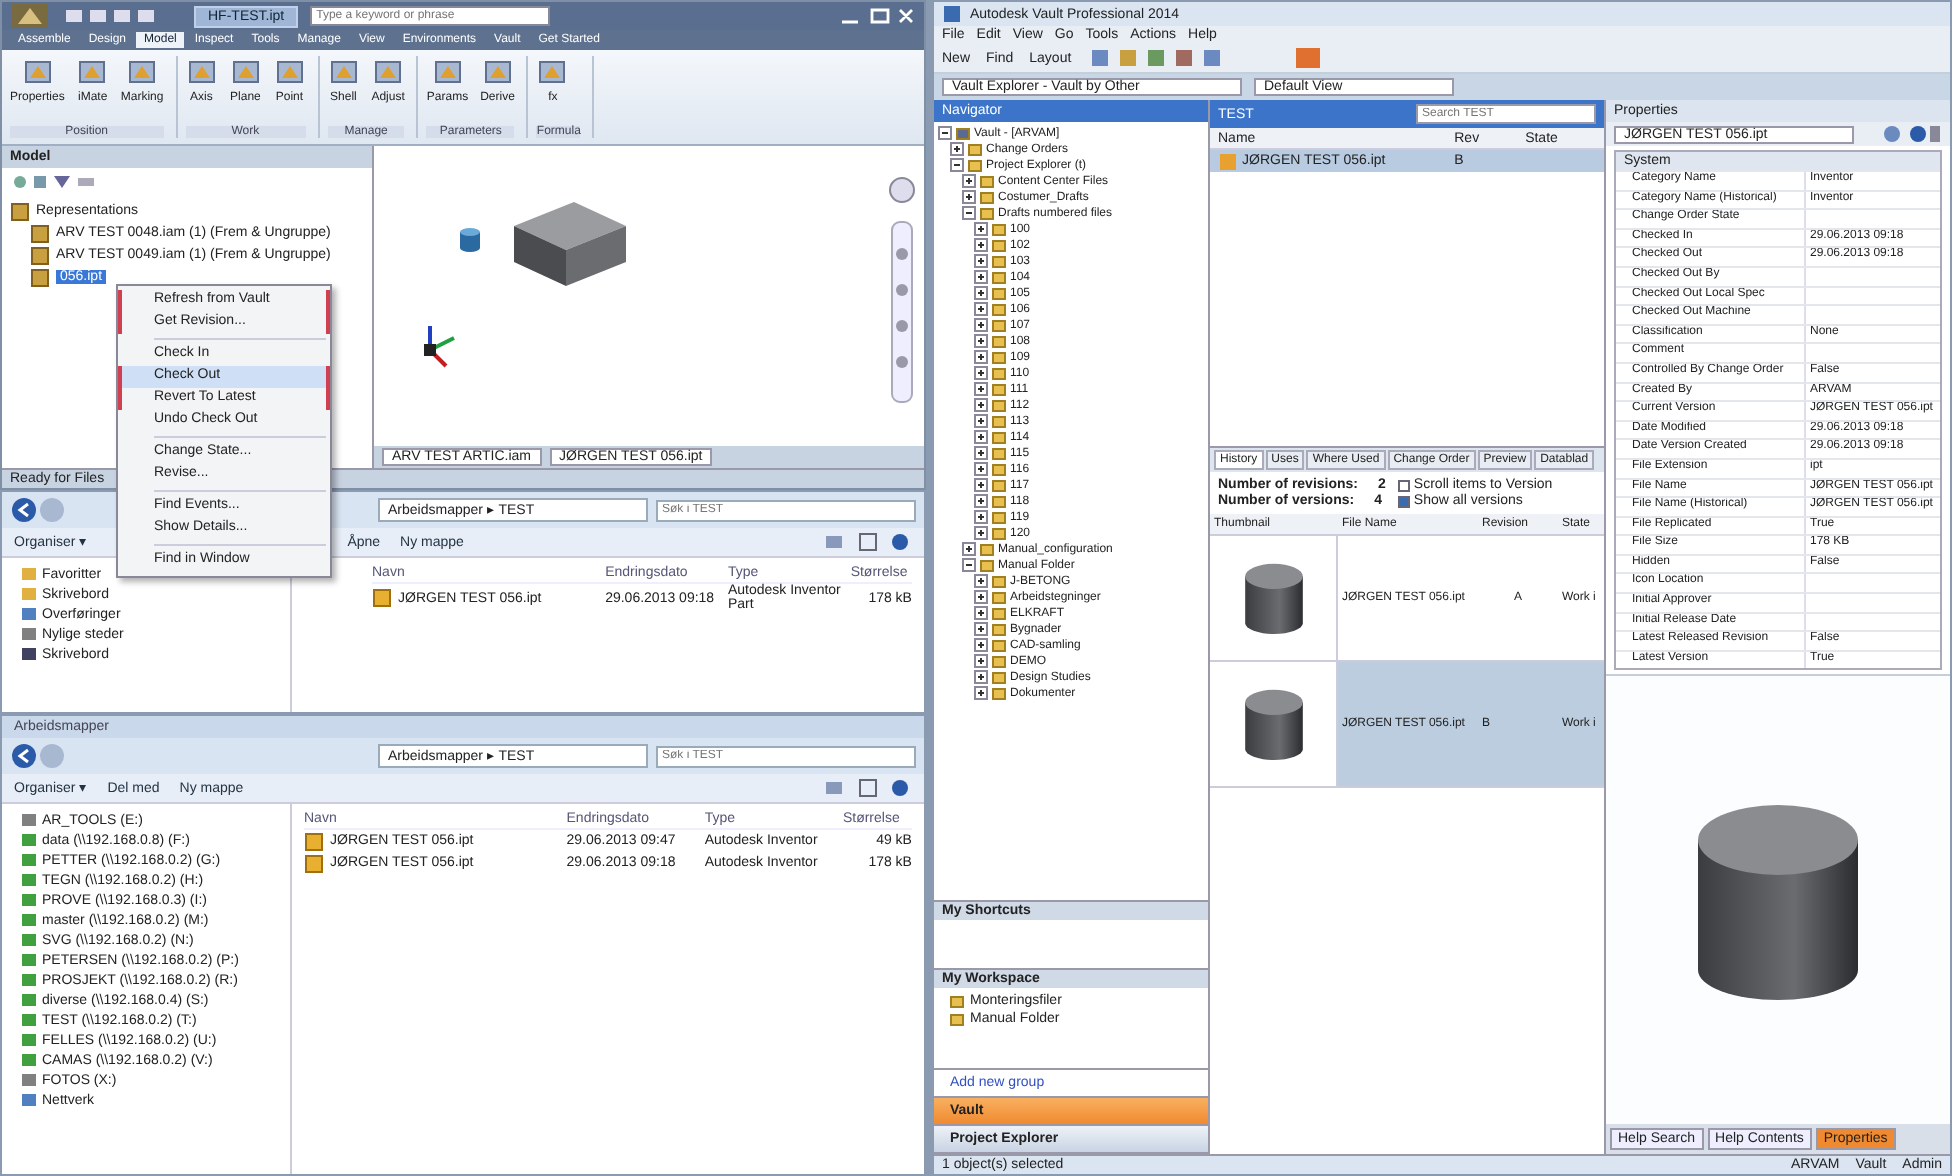  What do you see at coordinates (1912, 134) in the screenshot?
I see `properties-toolbar-icon` at bounding box center [1912, 134].